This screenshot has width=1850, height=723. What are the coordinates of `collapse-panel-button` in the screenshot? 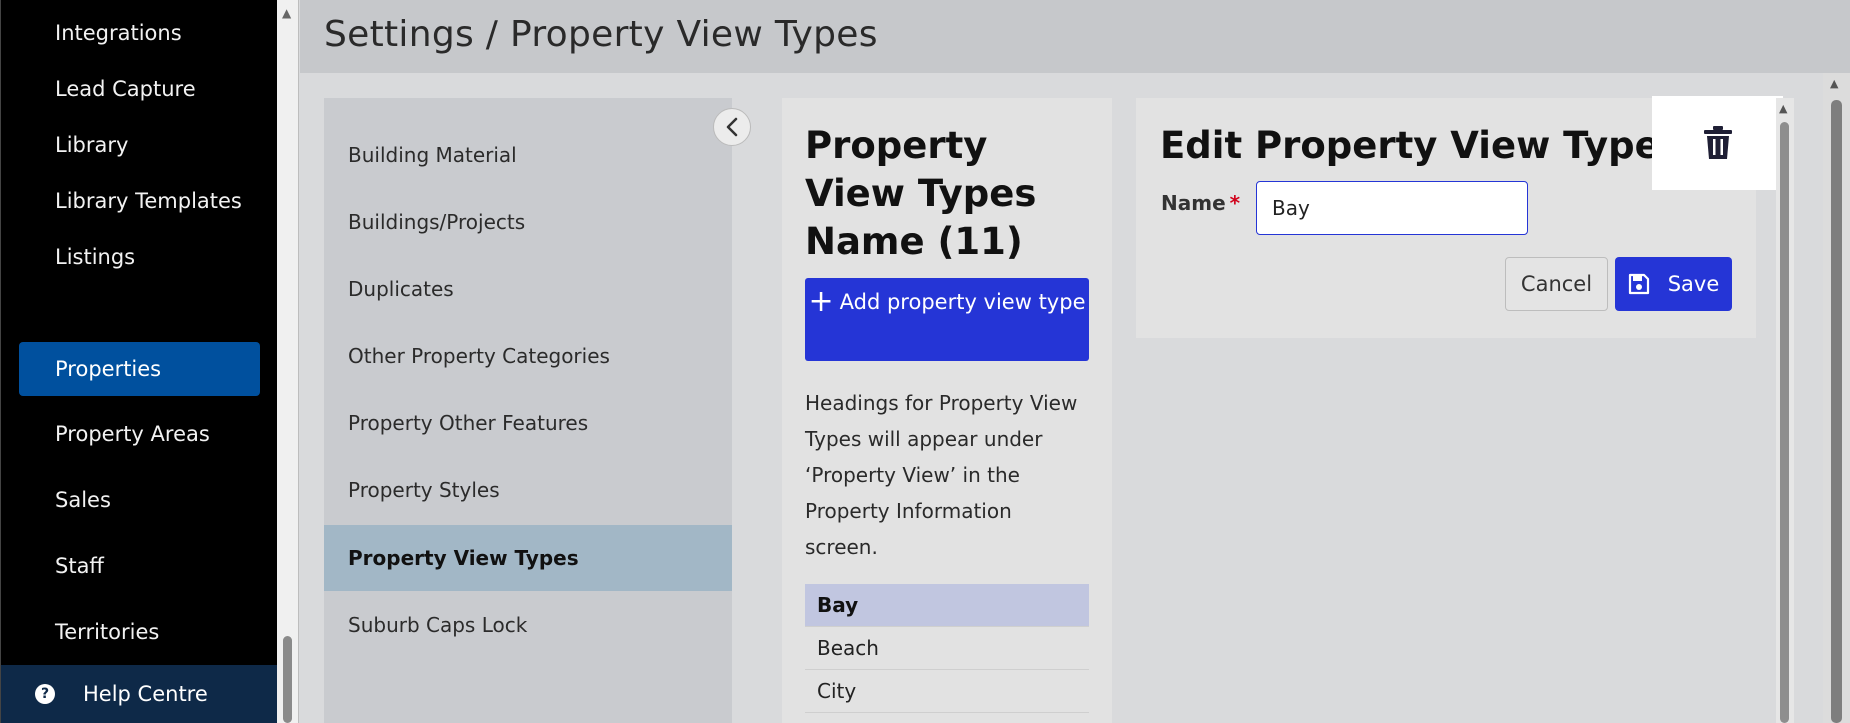 It's located at (732, 127).